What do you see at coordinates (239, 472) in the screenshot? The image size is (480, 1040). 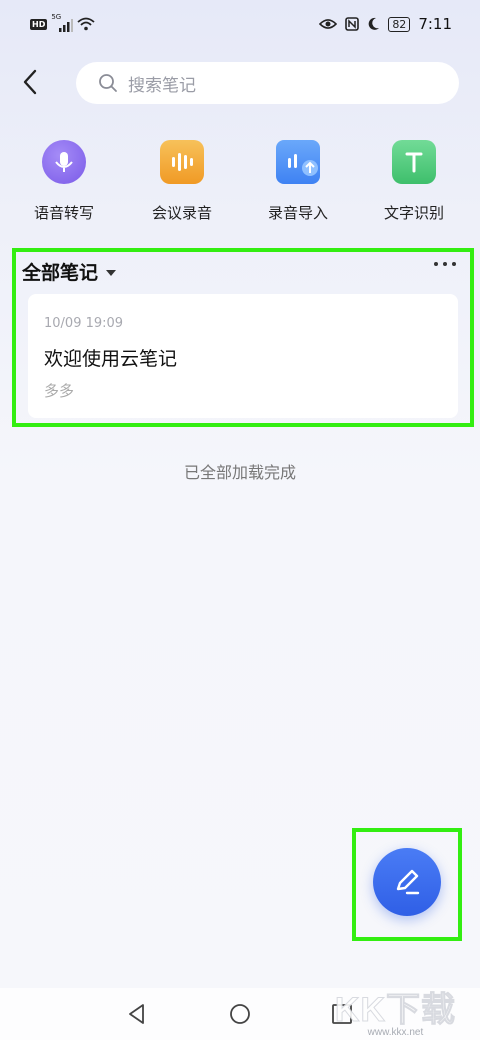 I see `load-complete-text: 已全部加载完成` at bounding box center [239, 472].